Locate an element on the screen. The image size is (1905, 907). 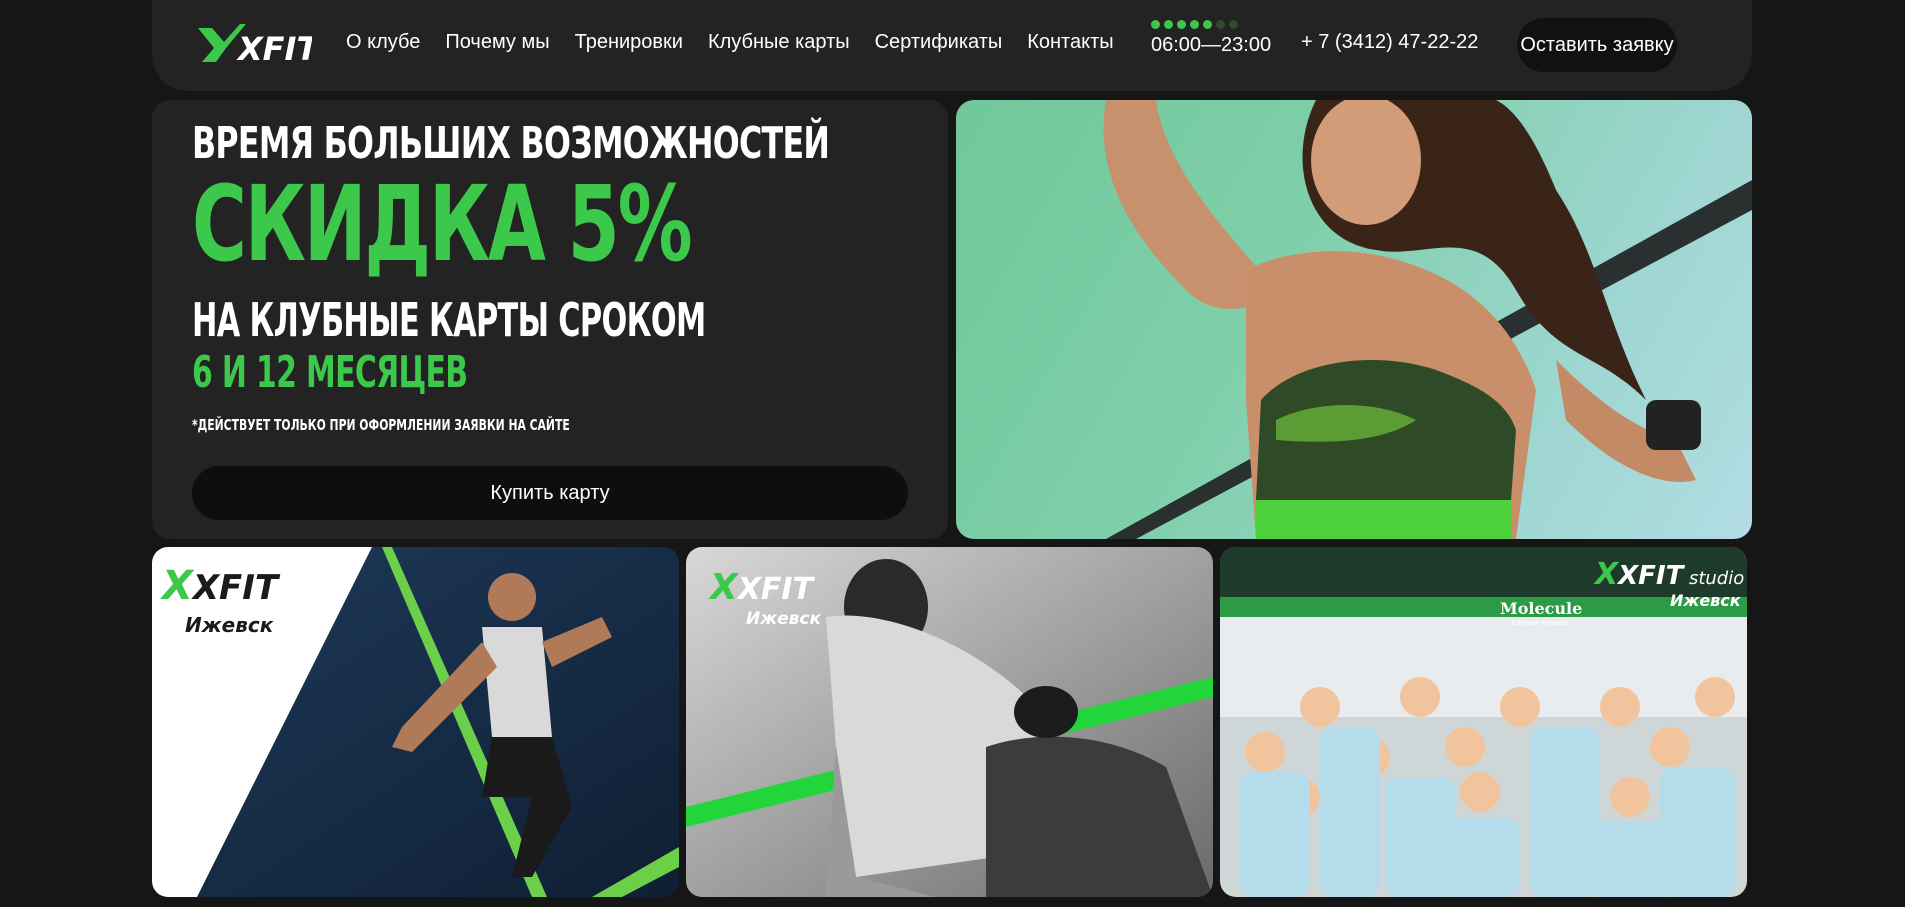
nav-trainings: Тренировки is located at coordinates (629, 42).